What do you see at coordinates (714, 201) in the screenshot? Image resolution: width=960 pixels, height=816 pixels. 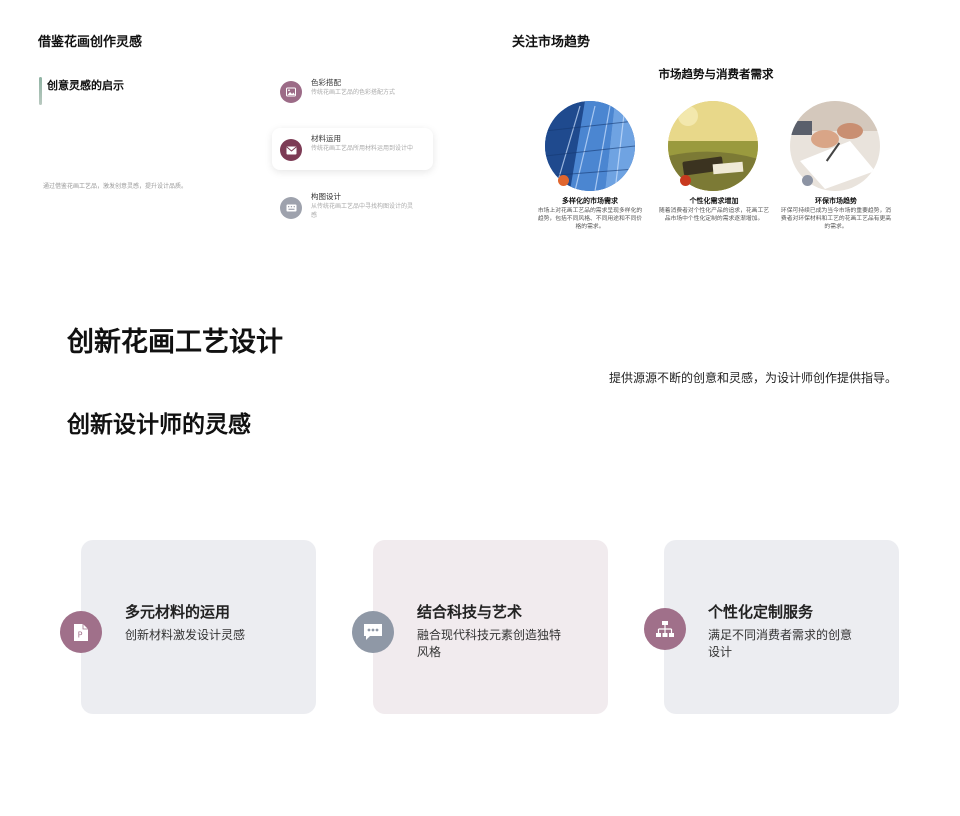 I see `column-title: 个性化需求增加` at bounding box center [714, 201].